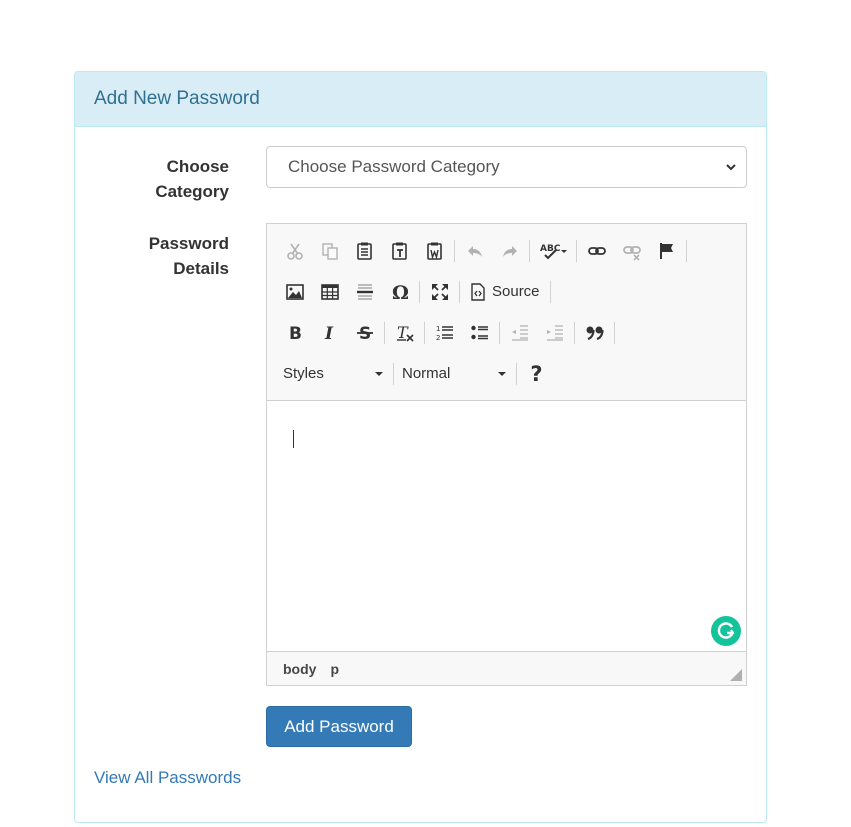 The width and height of the screenshot is (851, 827). I want to click on bold-button: B, so click(294, 333).